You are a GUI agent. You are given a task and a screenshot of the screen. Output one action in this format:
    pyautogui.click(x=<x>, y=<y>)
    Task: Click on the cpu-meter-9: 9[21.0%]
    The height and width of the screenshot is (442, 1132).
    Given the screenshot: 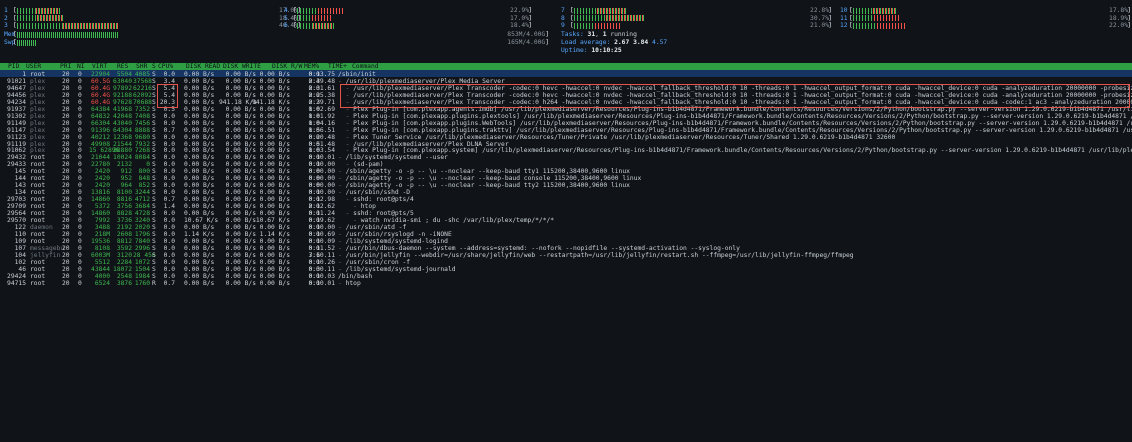 What is the action you would take?
    pyautogui.click(x=696, y=26)
    